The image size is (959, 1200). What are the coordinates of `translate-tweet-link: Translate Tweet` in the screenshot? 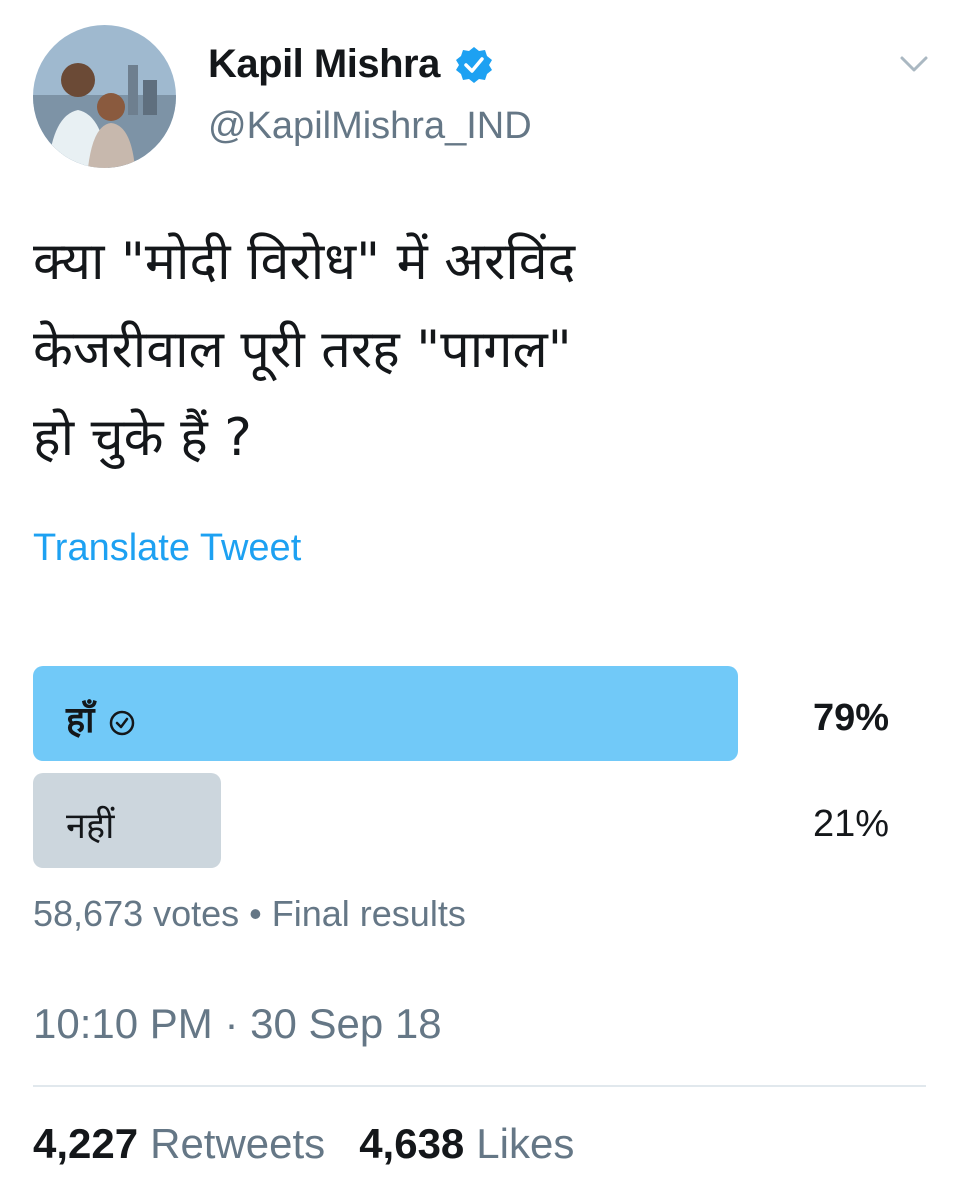 It's located at (167, 548).